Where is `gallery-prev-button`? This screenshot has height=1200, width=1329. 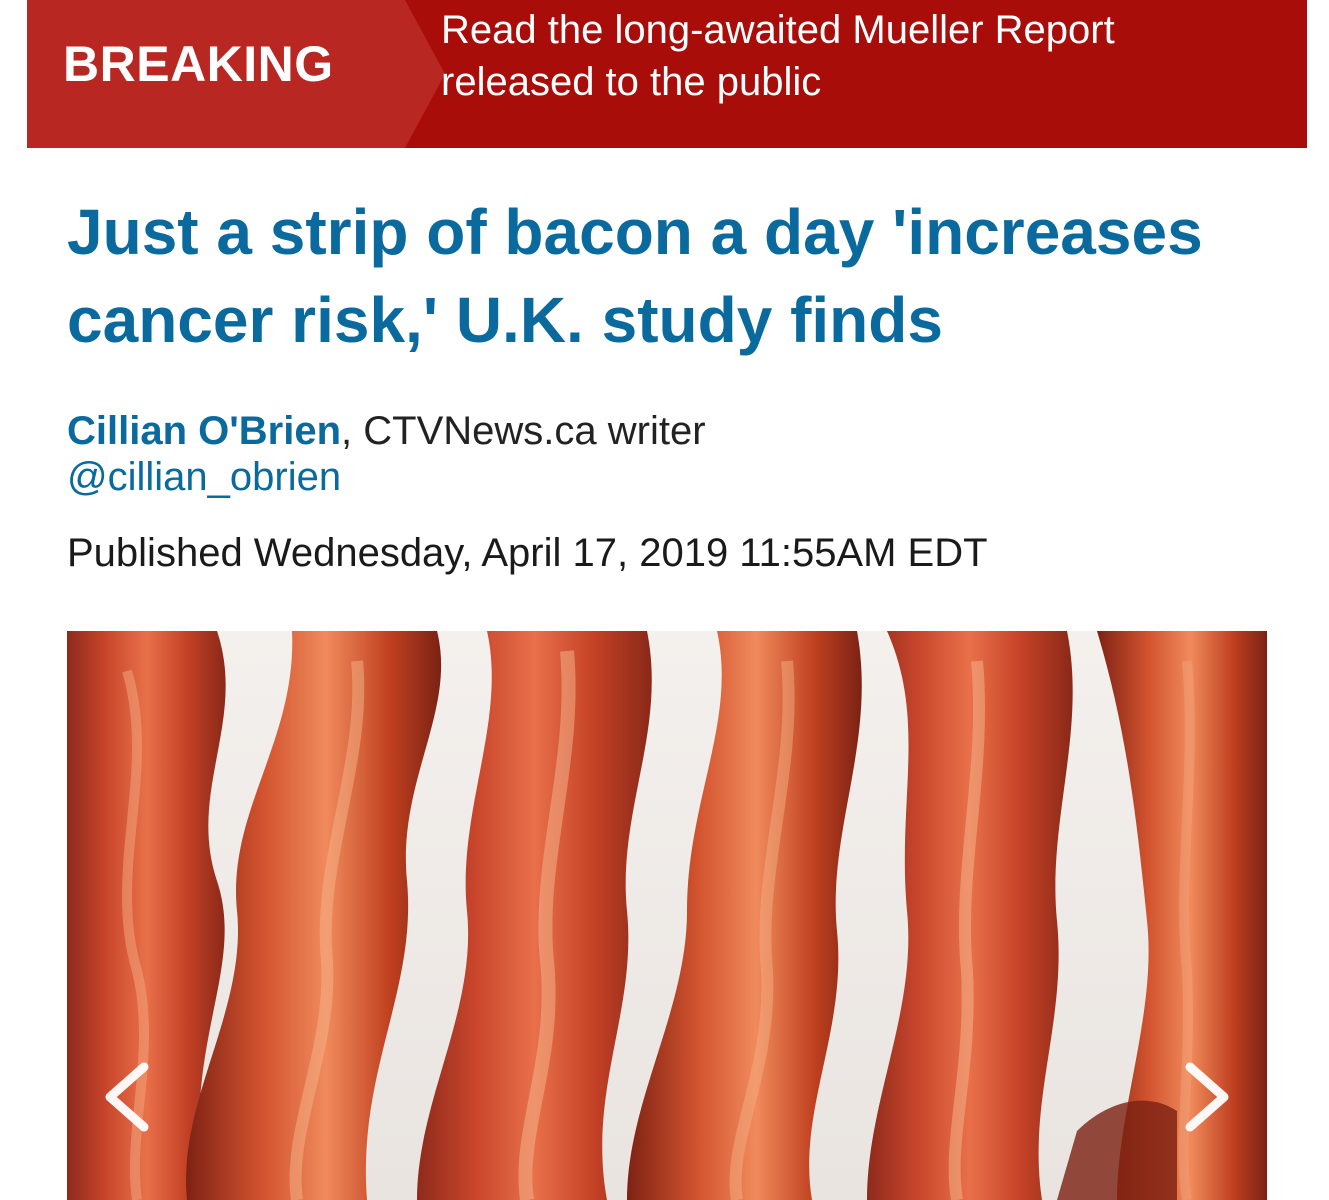 gallery-prev-button is located at coordinates (127, 1097).